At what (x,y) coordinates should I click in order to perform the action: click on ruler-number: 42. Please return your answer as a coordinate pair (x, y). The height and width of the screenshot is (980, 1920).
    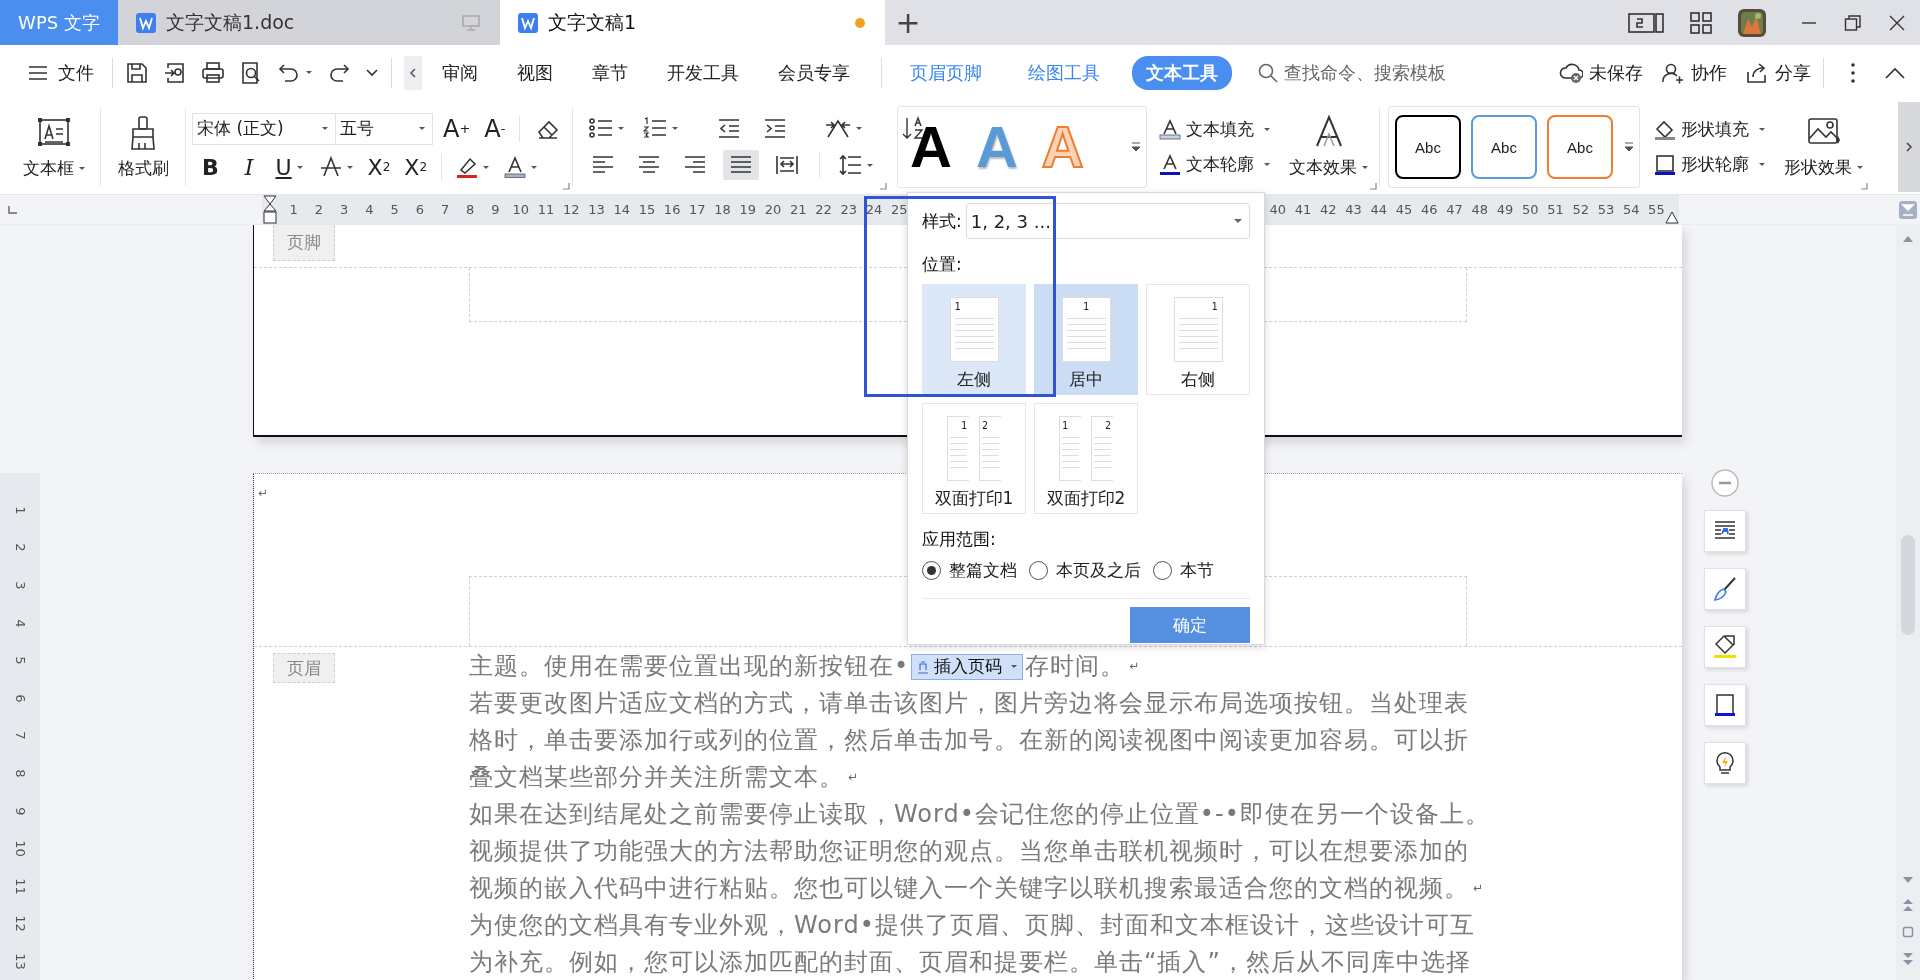
    Looking at the image, I should click on (1328, 209).